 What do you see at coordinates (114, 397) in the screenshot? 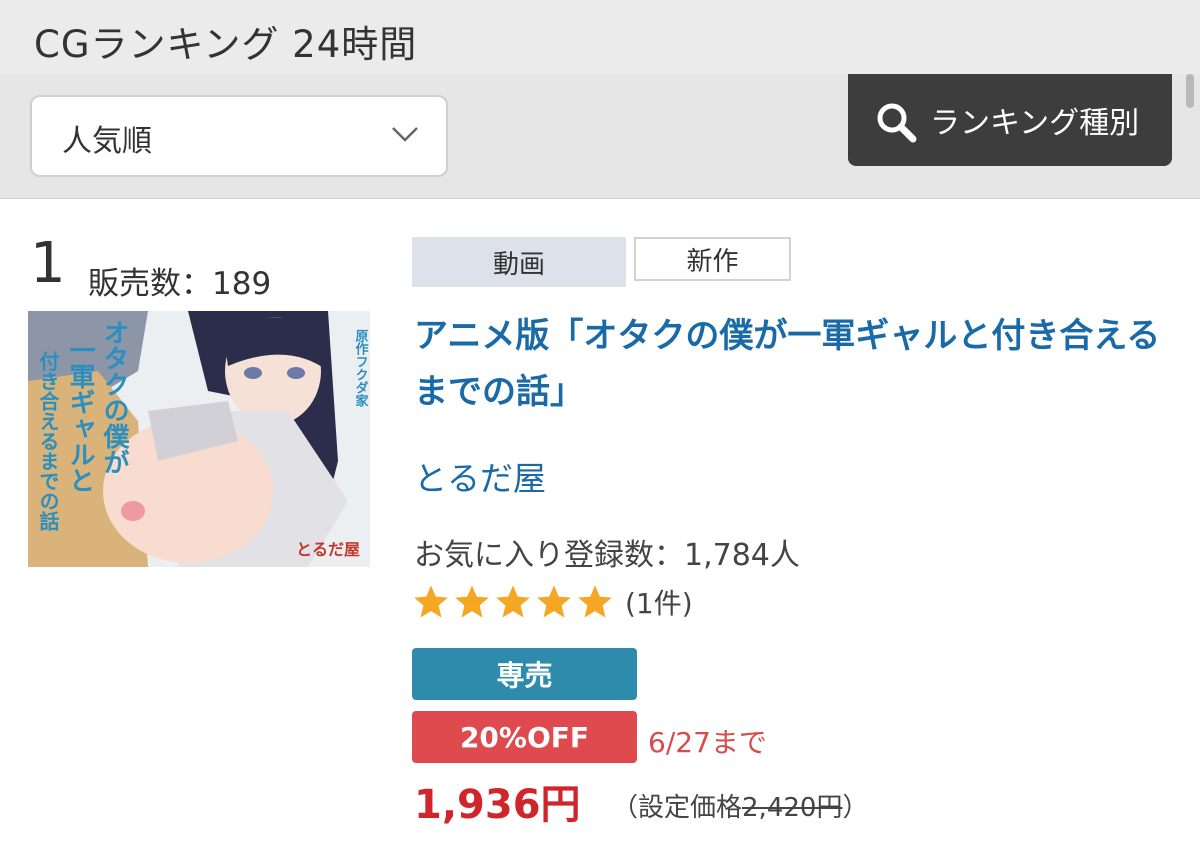
I see `thumbnail-title-line1: オタクの僕が` at bounding box center [114, 397].